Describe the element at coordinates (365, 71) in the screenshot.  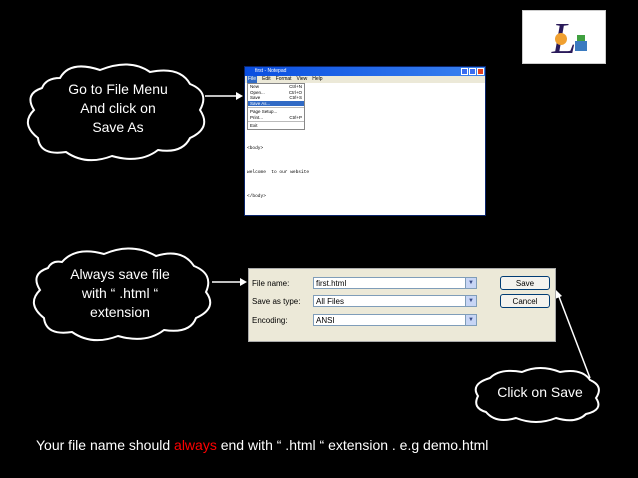
I see `notepad-title-bar: first - Notepad` at that location.